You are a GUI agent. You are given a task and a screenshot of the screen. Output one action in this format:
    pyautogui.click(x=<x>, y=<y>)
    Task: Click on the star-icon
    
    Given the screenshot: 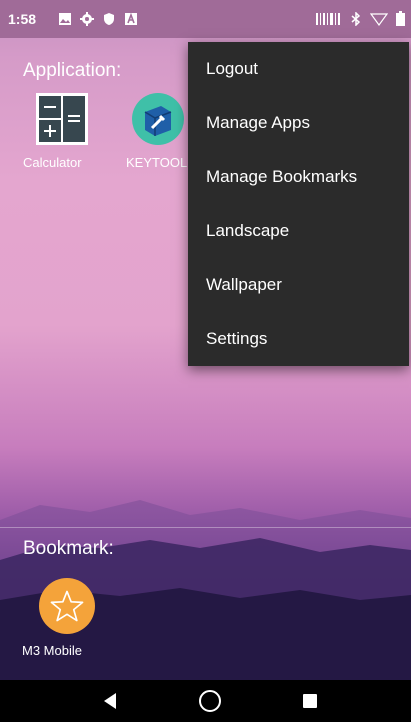 What is the action you would take?
    pyautogui.click(x=66, y=606)
    